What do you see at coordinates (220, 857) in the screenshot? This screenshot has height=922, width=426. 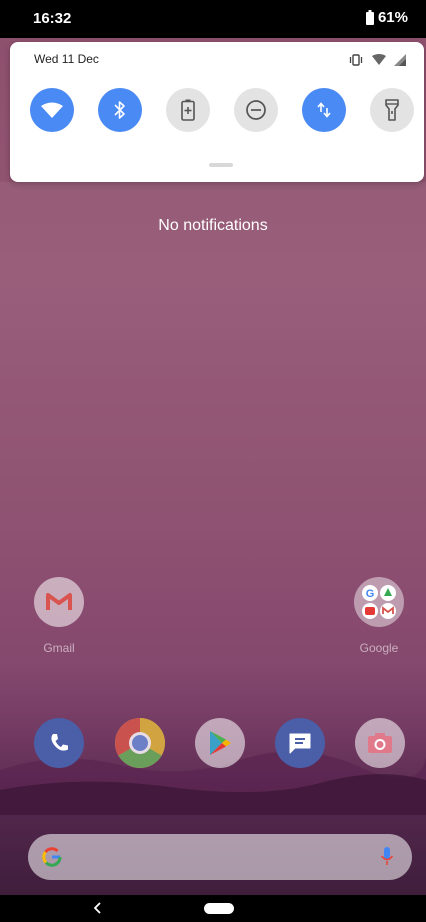 I see `google-search-bar` at bounding box center [220, 857].